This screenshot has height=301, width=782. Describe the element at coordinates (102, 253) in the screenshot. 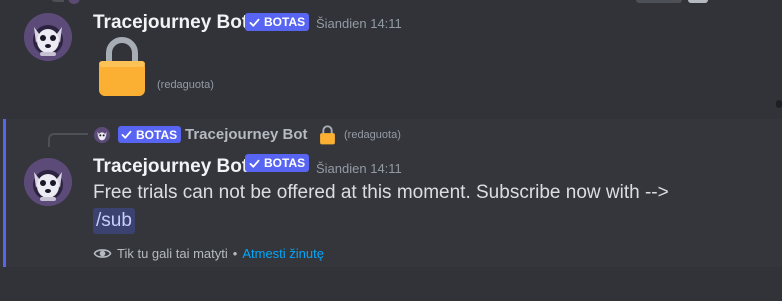

I see `eye-icon` at that location.